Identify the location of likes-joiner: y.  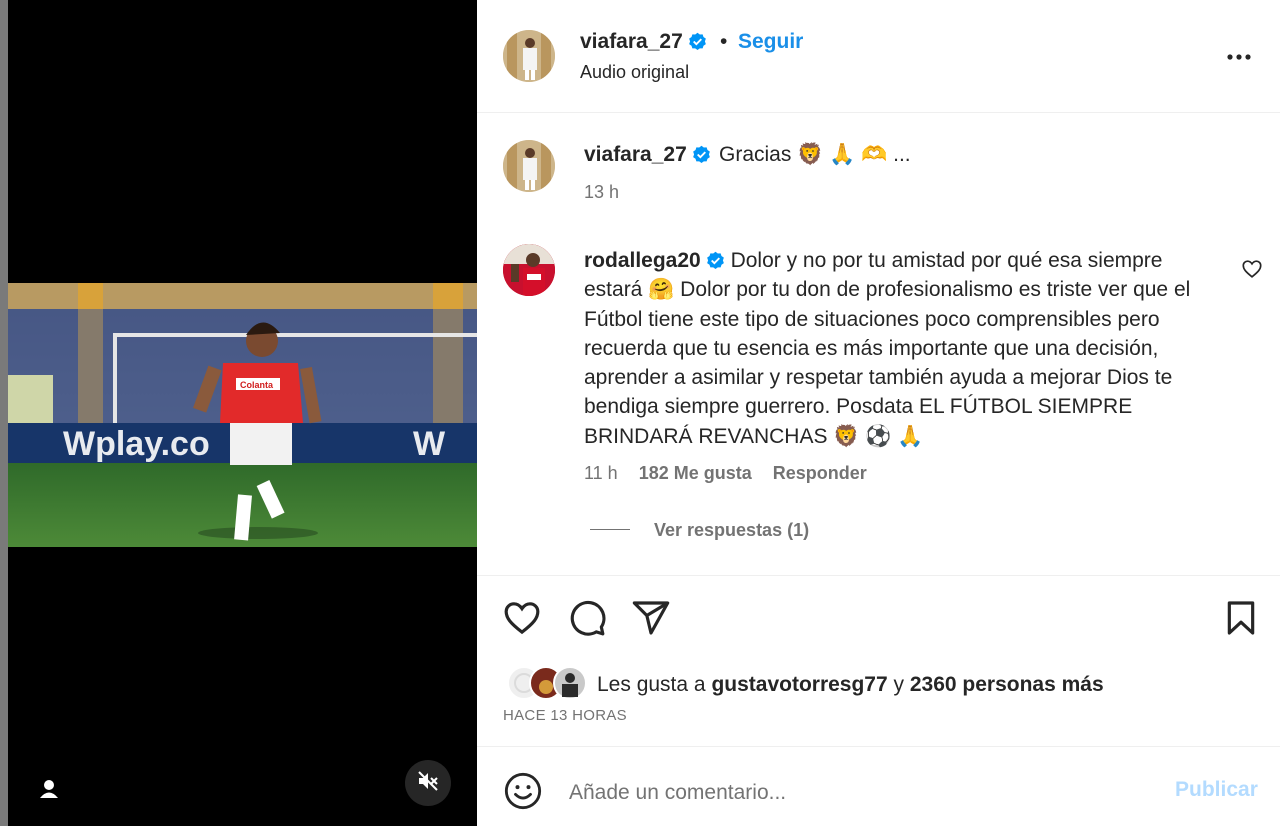
(899, 684).